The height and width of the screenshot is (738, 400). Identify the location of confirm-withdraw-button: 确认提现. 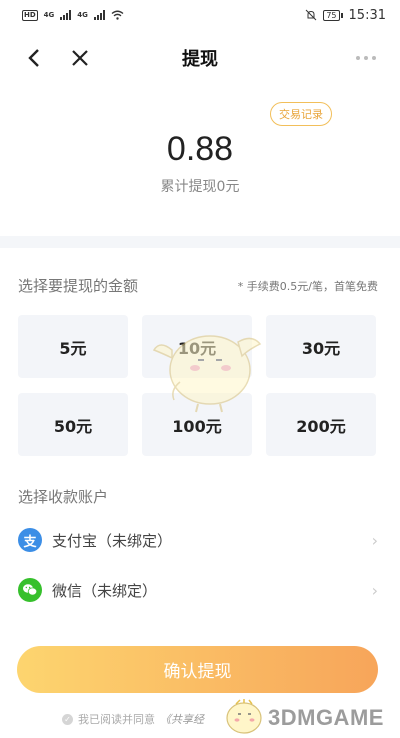
(197, 669).